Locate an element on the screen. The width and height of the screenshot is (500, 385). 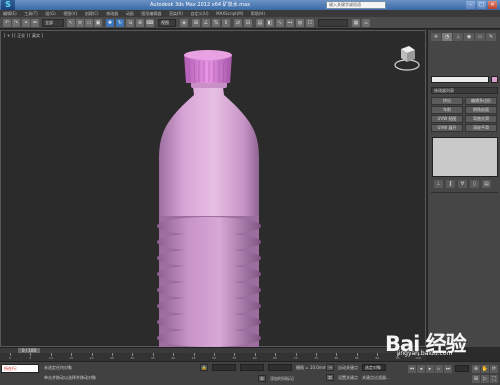
add-time-tag-button: 添加时间标记 is located at coordinates (282, 379).